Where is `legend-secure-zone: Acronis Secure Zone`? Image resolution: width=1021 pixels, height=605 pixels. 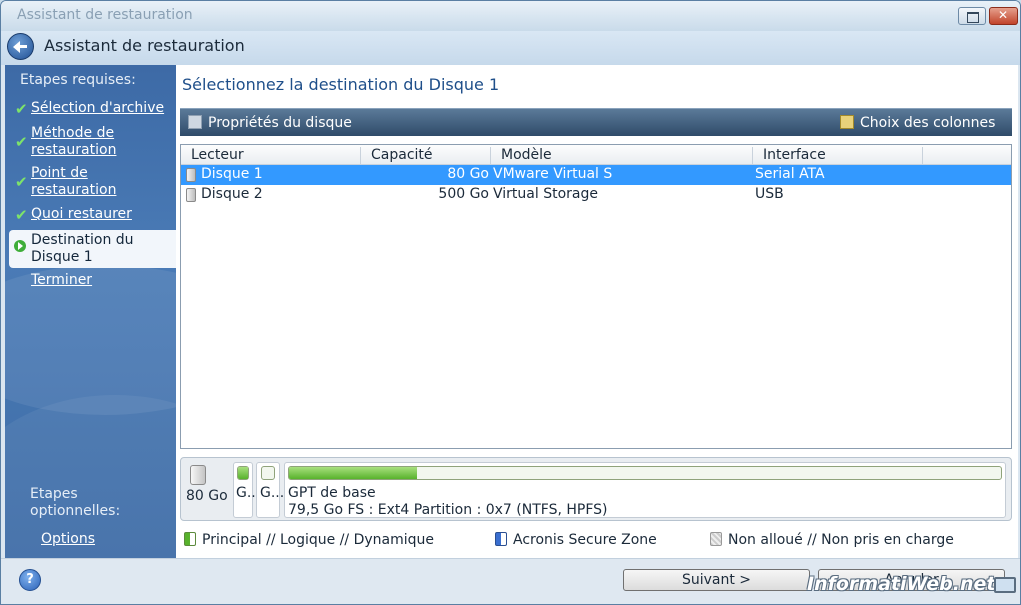 legend-secure-zone: Acronis Secure Zone is located at coordinates (576, 540).